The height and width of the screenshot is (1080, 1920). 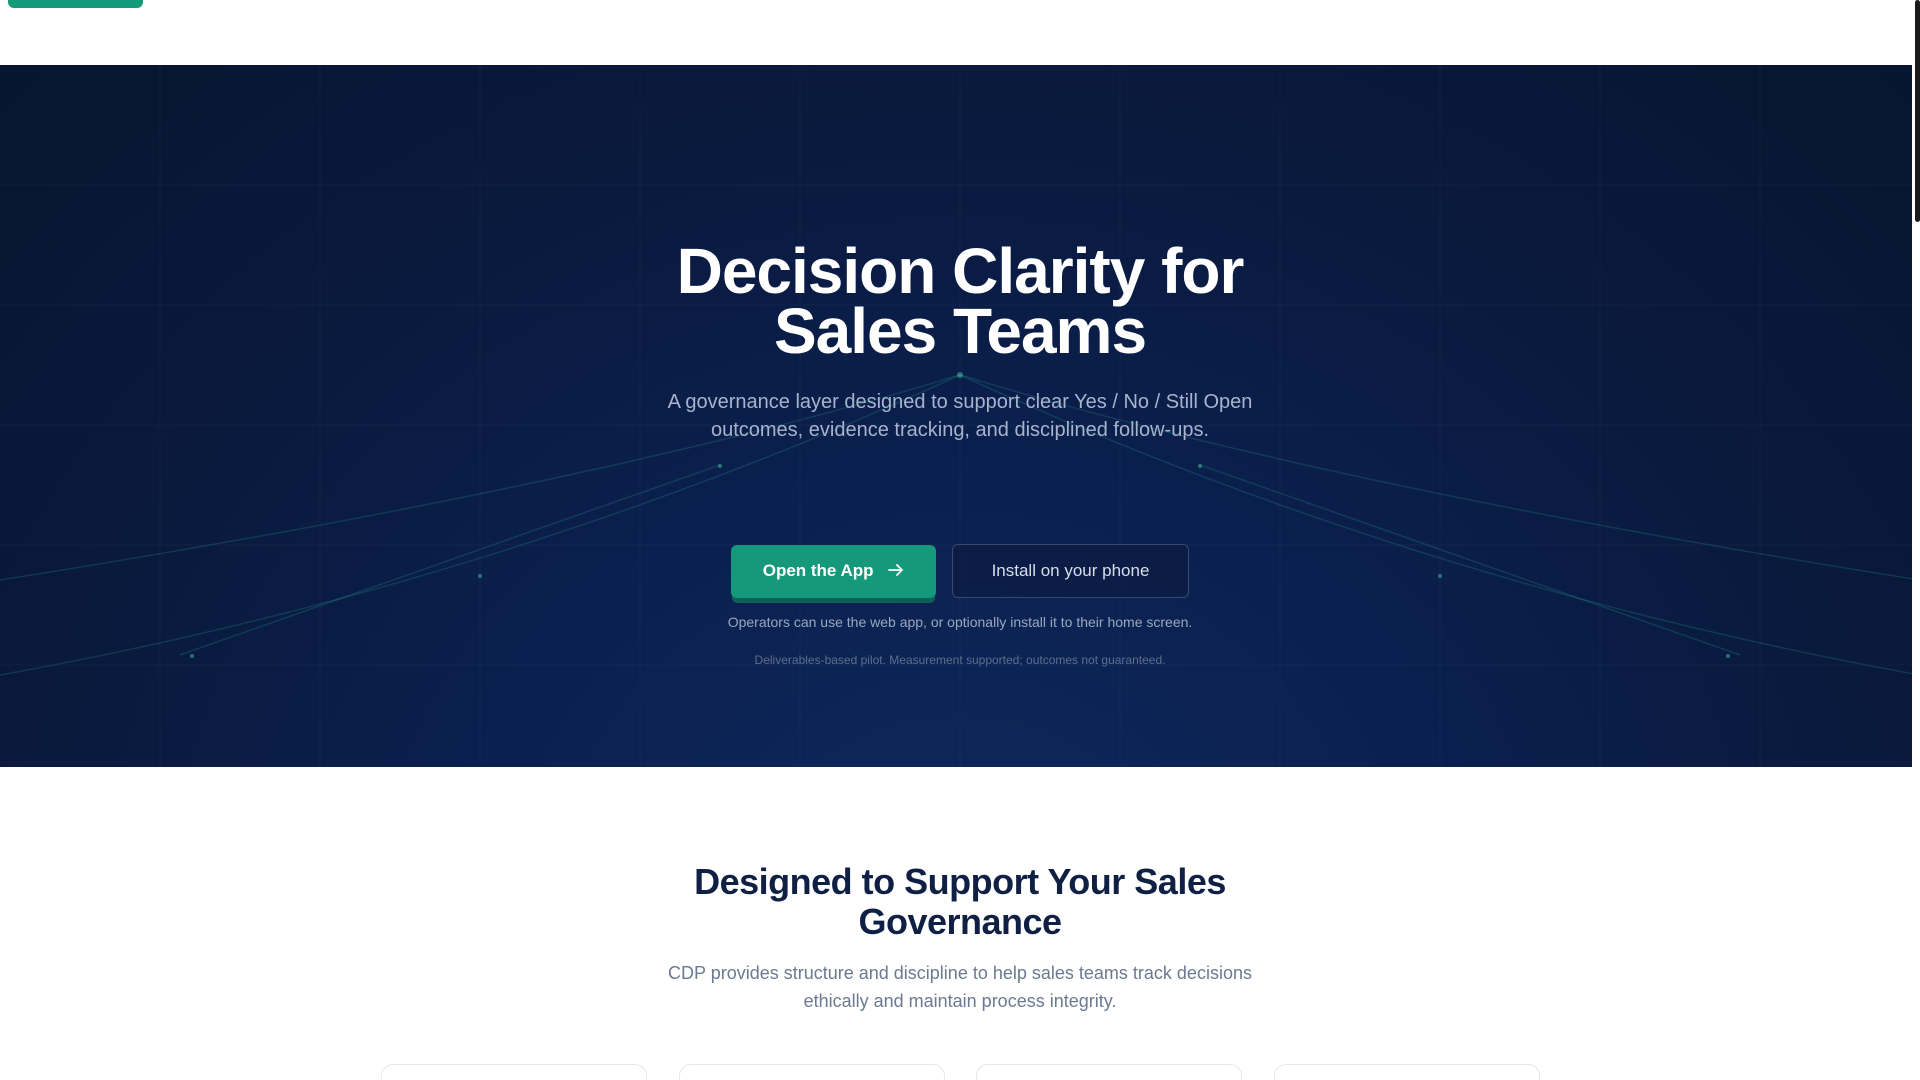 I want to click on hero-title-line-1: Decision Clarity for, so click(x=960, y=271).